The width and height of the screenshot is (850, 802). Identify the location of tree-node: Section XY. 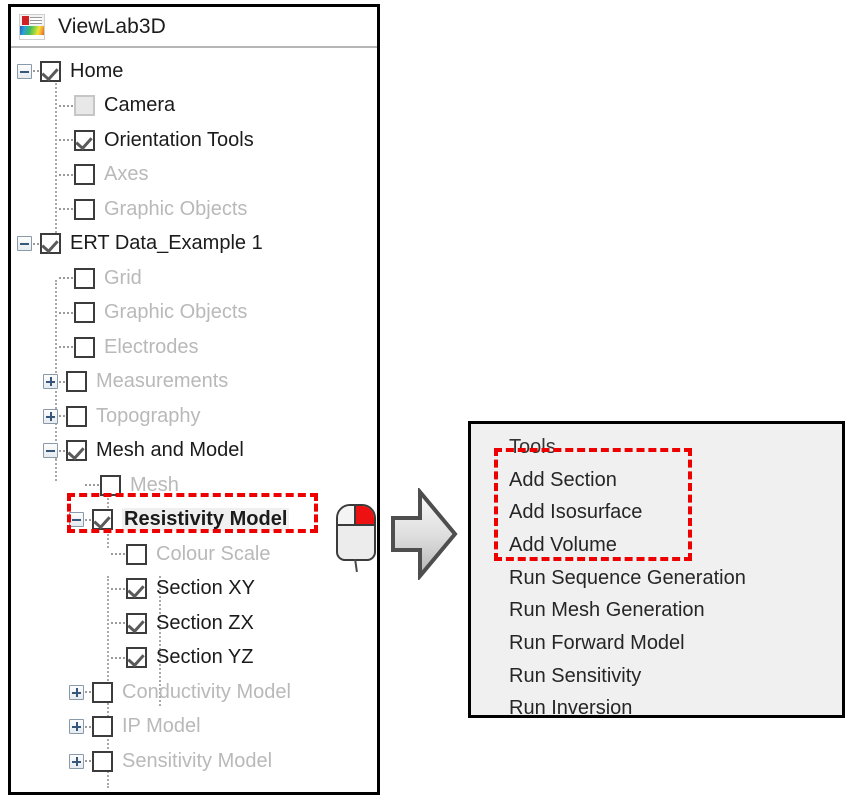
(194, 589).